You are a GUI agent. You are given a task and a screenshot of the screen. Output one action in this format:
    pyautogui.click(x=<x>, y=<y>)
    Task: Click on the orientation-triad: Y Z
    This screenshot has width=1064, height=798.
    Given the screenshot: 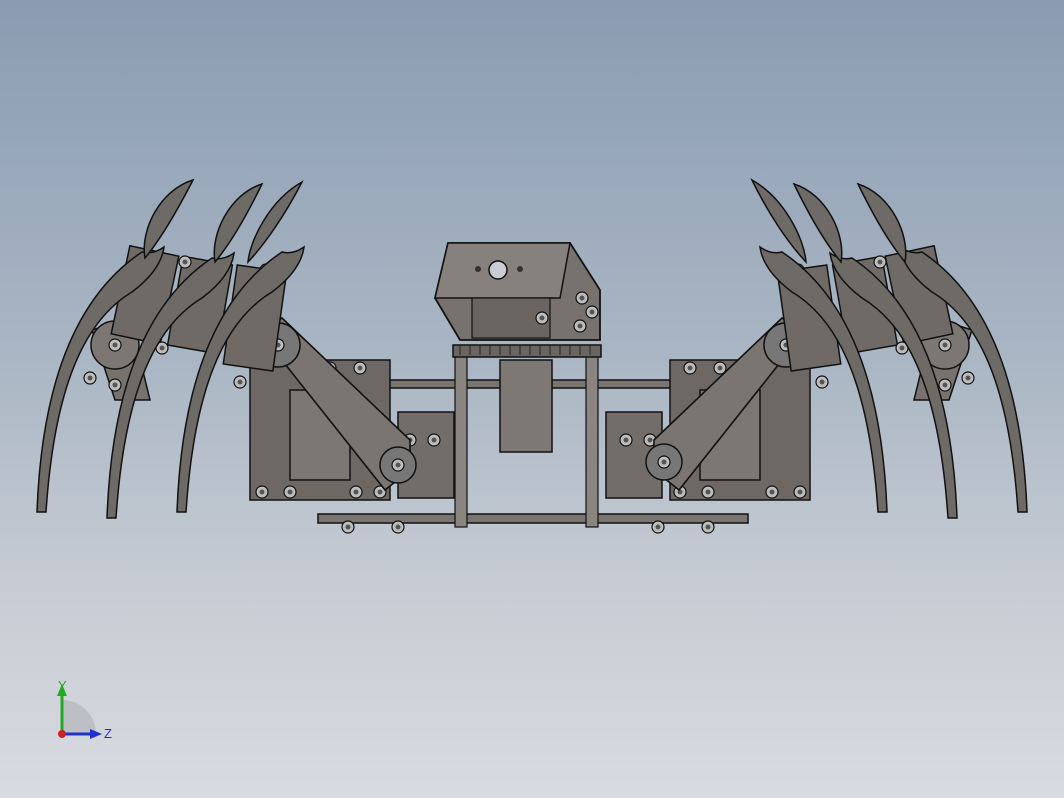 What is the action you would take?
    pyautogui.click(x=84, y=709)
    